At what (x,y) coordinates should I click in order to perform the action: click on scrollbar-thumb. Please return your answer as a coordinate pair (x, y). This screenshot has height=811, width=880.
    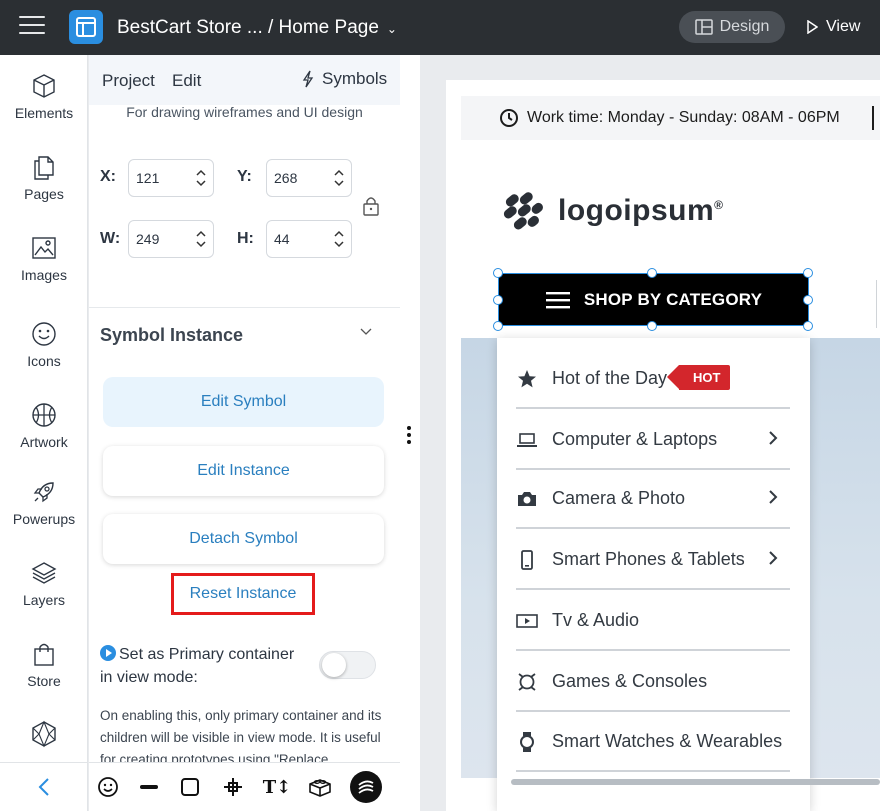
    Looking at the image, I should click on (695, 782).